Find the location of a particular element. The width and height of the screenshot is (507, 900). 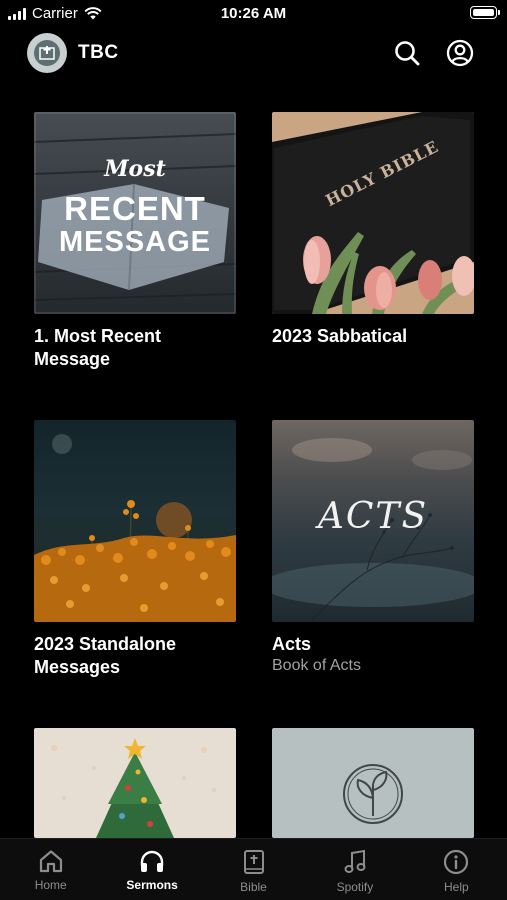

tab-bar: Home Sermons Bible Spotify Help is located at coordinates (253, 869).